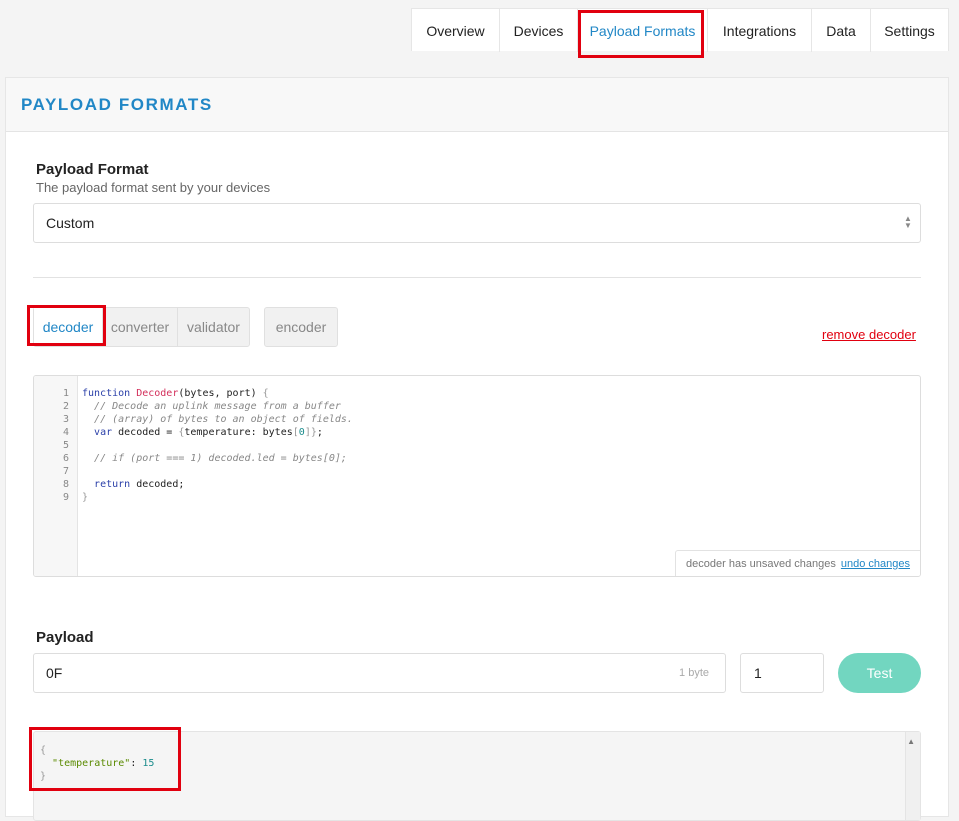 Image resolution: width=959 pixels, height=821 pixels. I want to click on tab-integrations: Integrations, so click(760, 30).